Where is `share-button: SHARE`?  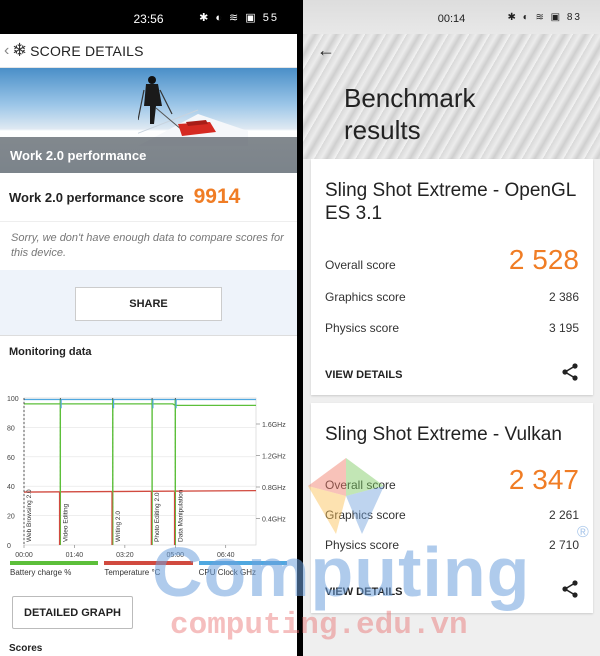
share-button: SHARE is located at coordinates (148, 304).